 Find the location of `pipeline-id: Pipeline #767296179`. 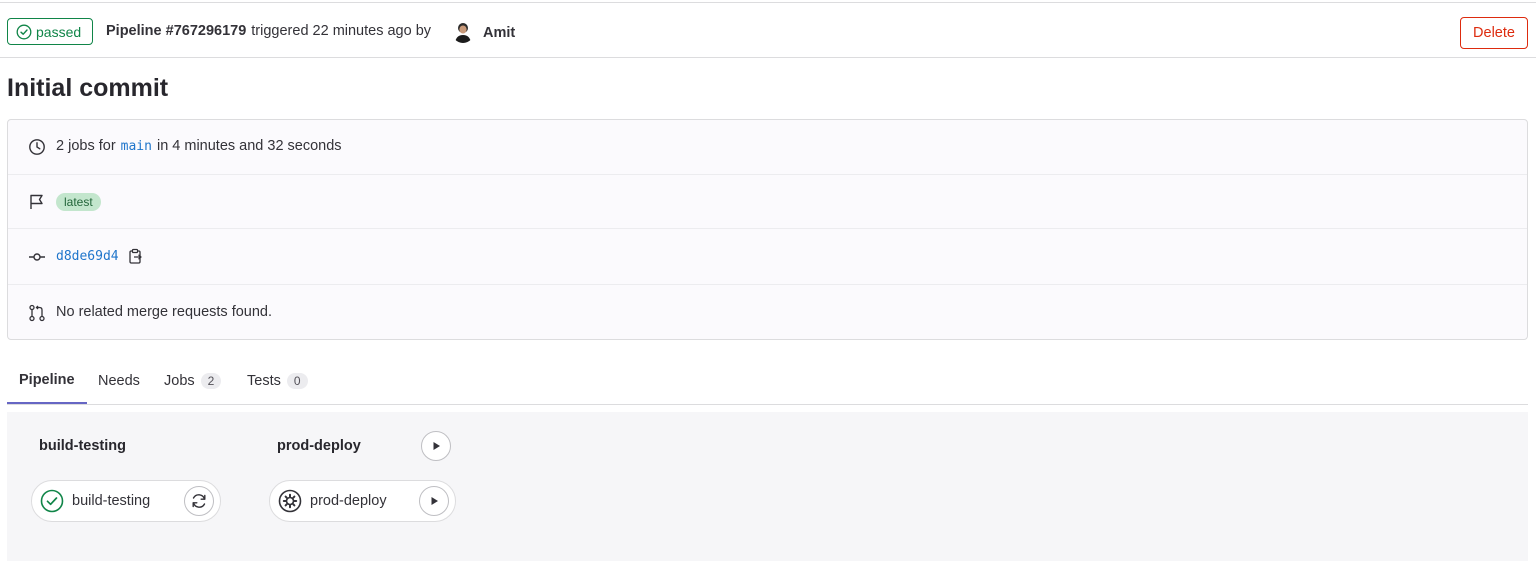

pipeline-id: Pipeline #767296179 is located at coordinates (176, 31).